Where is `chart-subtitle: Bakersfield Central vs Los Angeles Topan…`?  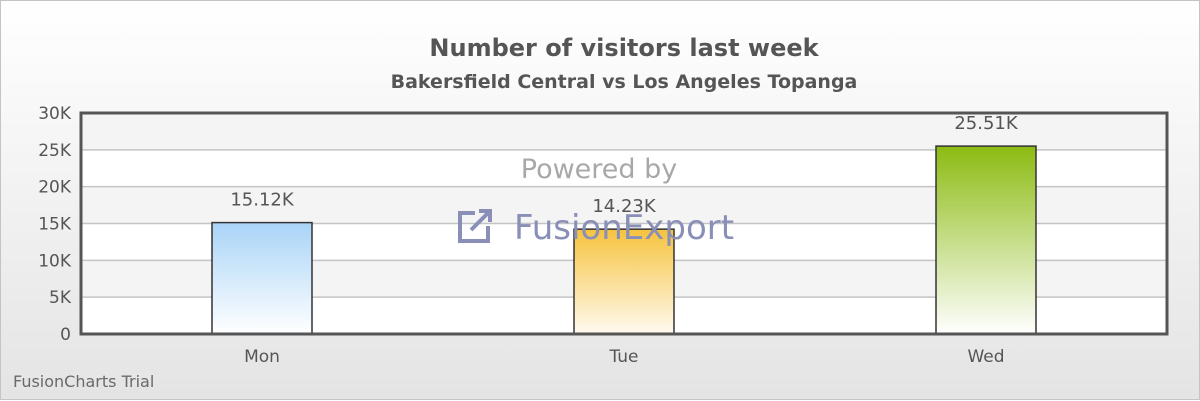
chart-subtitle: Bakersfield Central vs Los Angeles Topan… is located at coordinates (624, 82).